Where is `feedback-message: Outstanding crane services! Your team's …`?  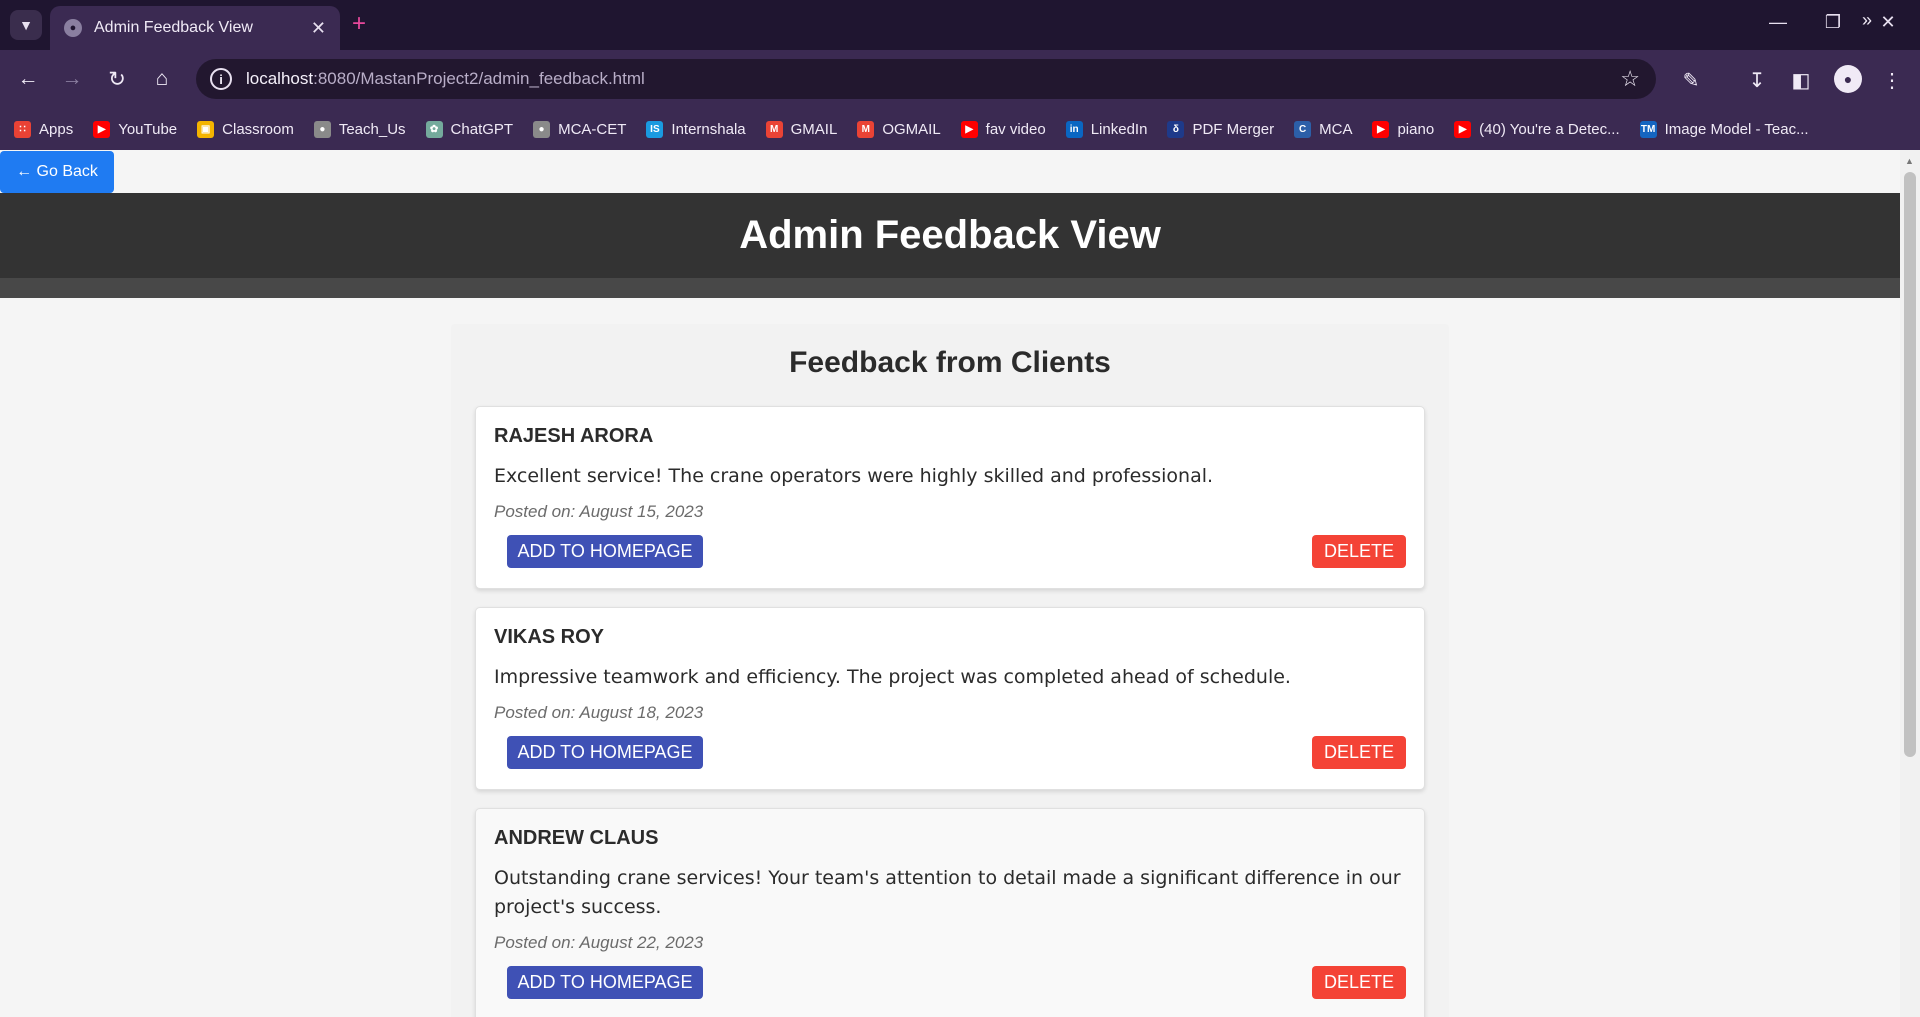 feedback-message: Outstanding crane services! Your team's … is located at coordinates (947, 892).